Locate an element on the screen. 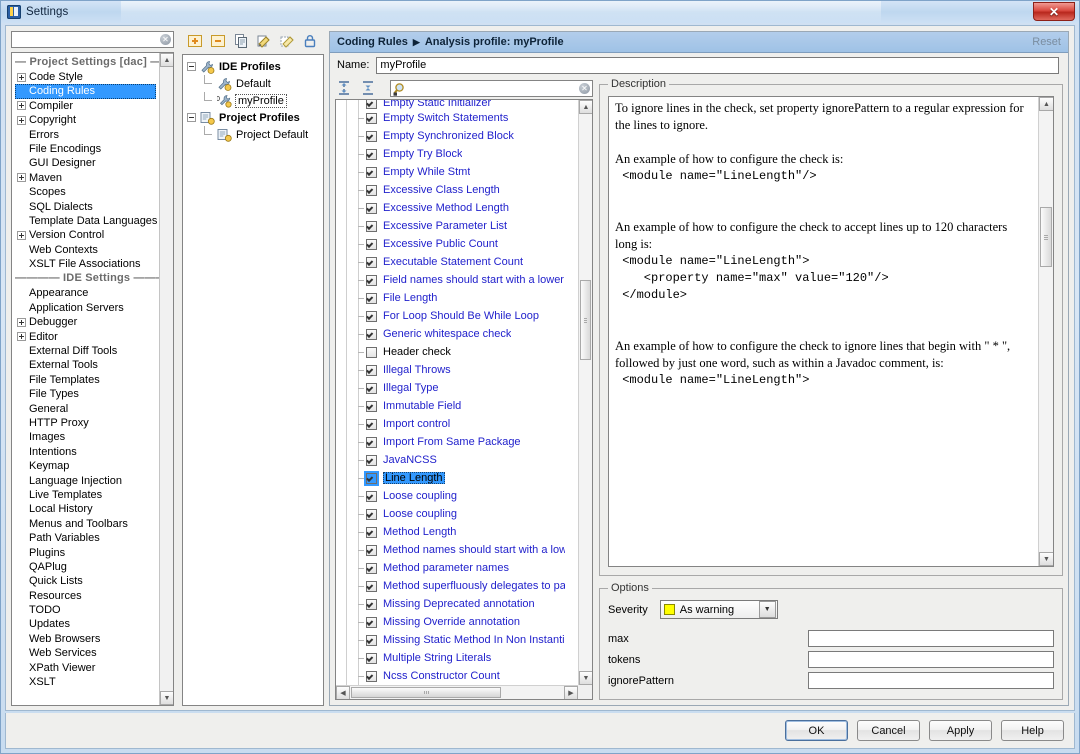 The width and height of the screenshot is (1080, 754). profile-tree-item-project-default: Project Default is located at coordinates (255, 134).